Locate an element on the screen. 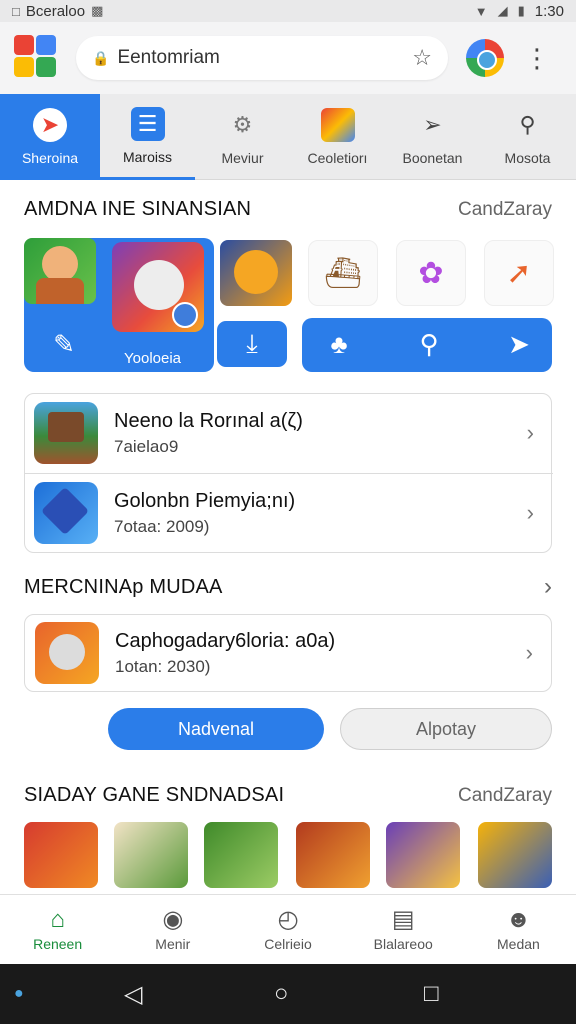 The height and width of the screenshot is (1024, 576). tab-label: Ceoletiorı is located at coordinates (337, 158).